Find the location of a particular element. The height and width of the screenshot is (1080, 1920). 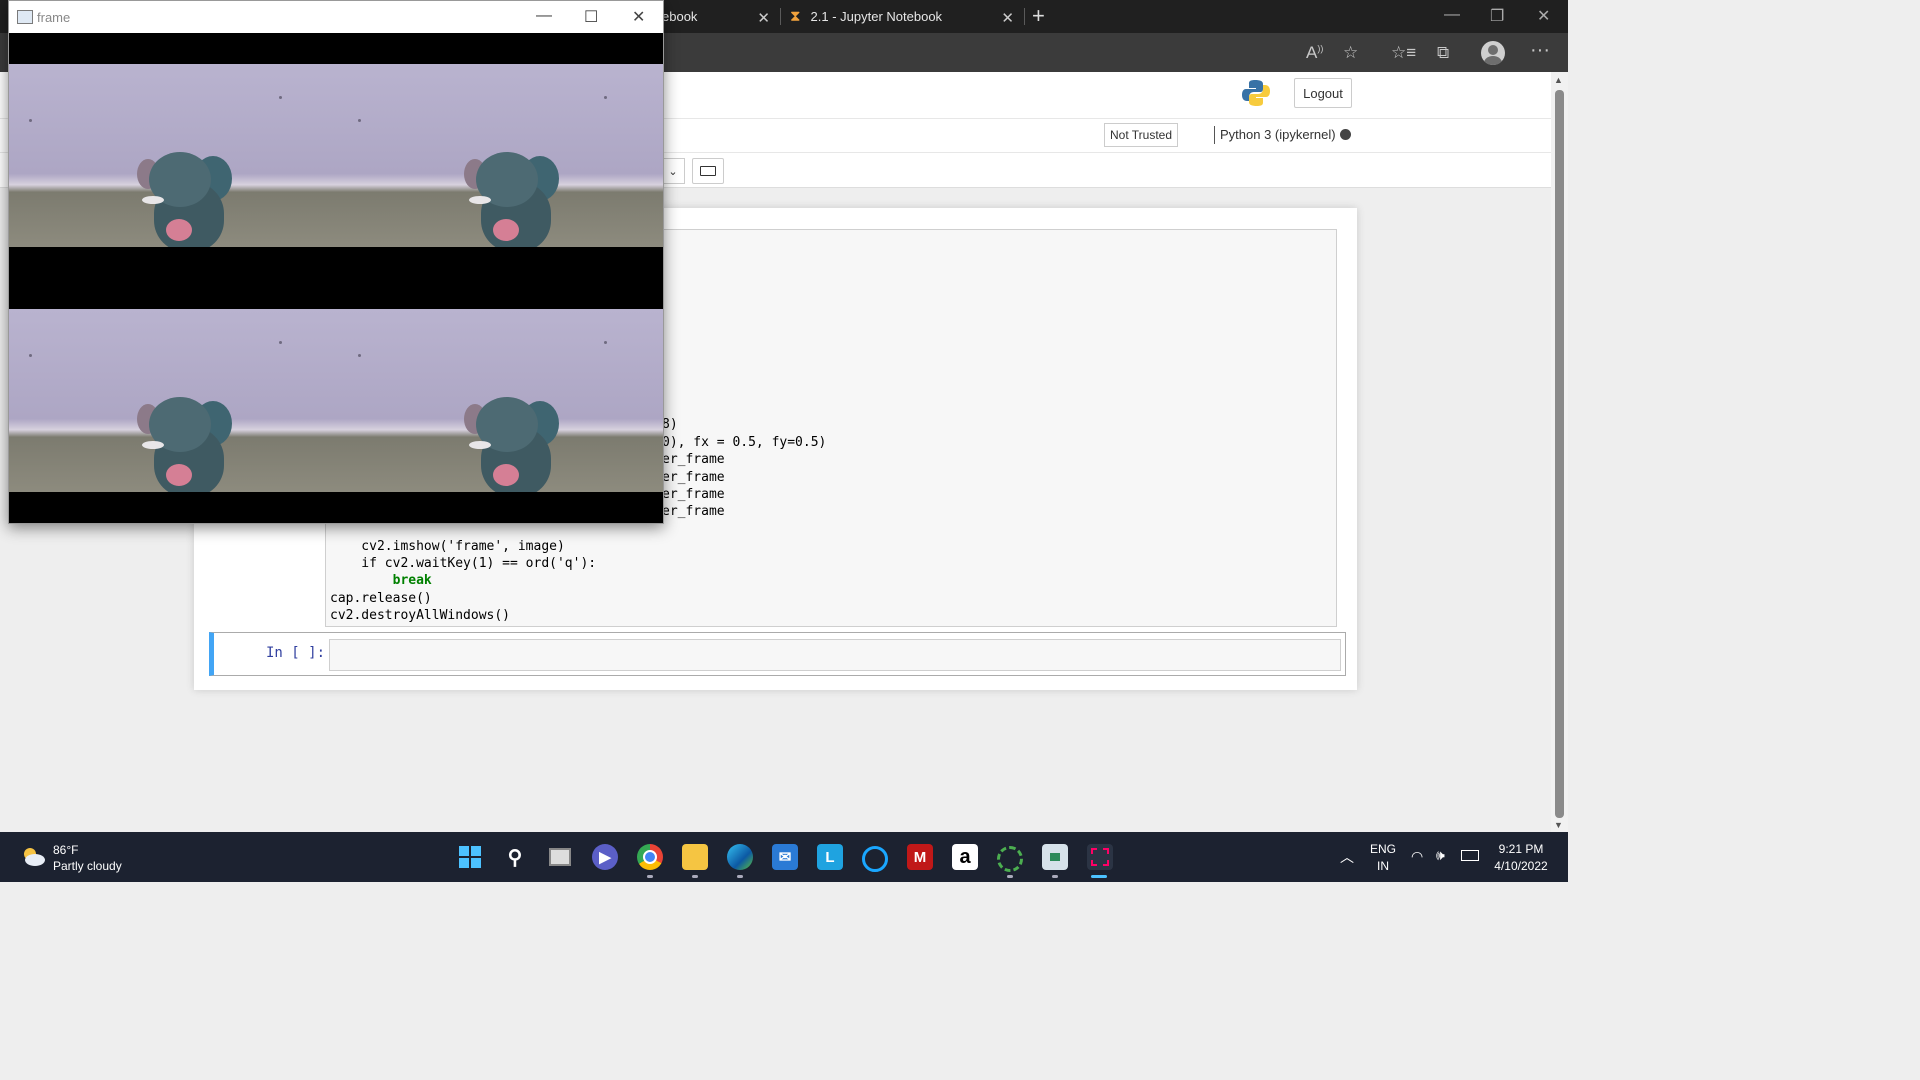

not-trusted-indicator: Not Trusted is located at coordinates (1141, 135).